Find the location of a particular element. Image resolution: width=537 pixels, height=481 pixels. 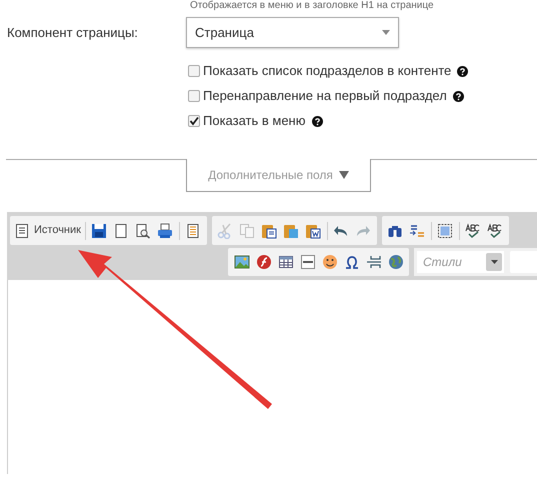

page-component-select: Страница is located at coordinates (292, 32).